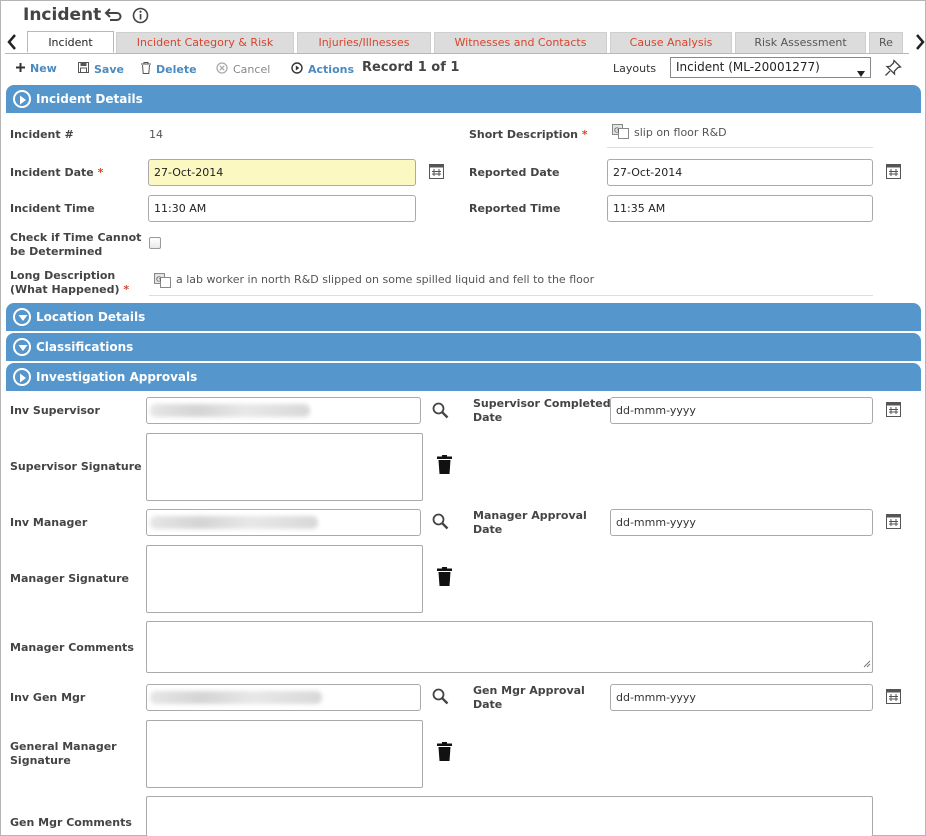 This screenshot has height=836, width=926. I want to click on section-location-details: Location Details, so click(463, 317).